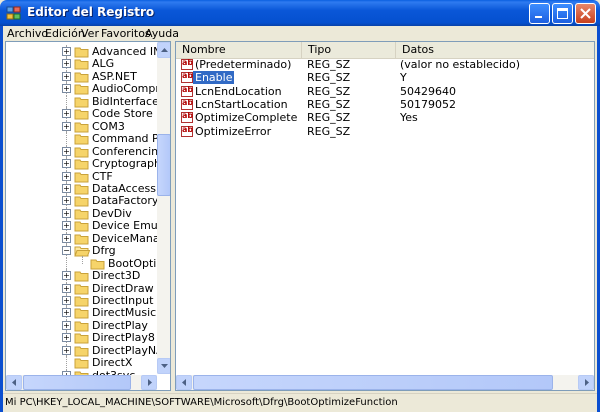 This screenshot has height=412, width=600. I want to click on list-item: ab LcnStartLocation REG_SZ 50179052, so click(385, 104).